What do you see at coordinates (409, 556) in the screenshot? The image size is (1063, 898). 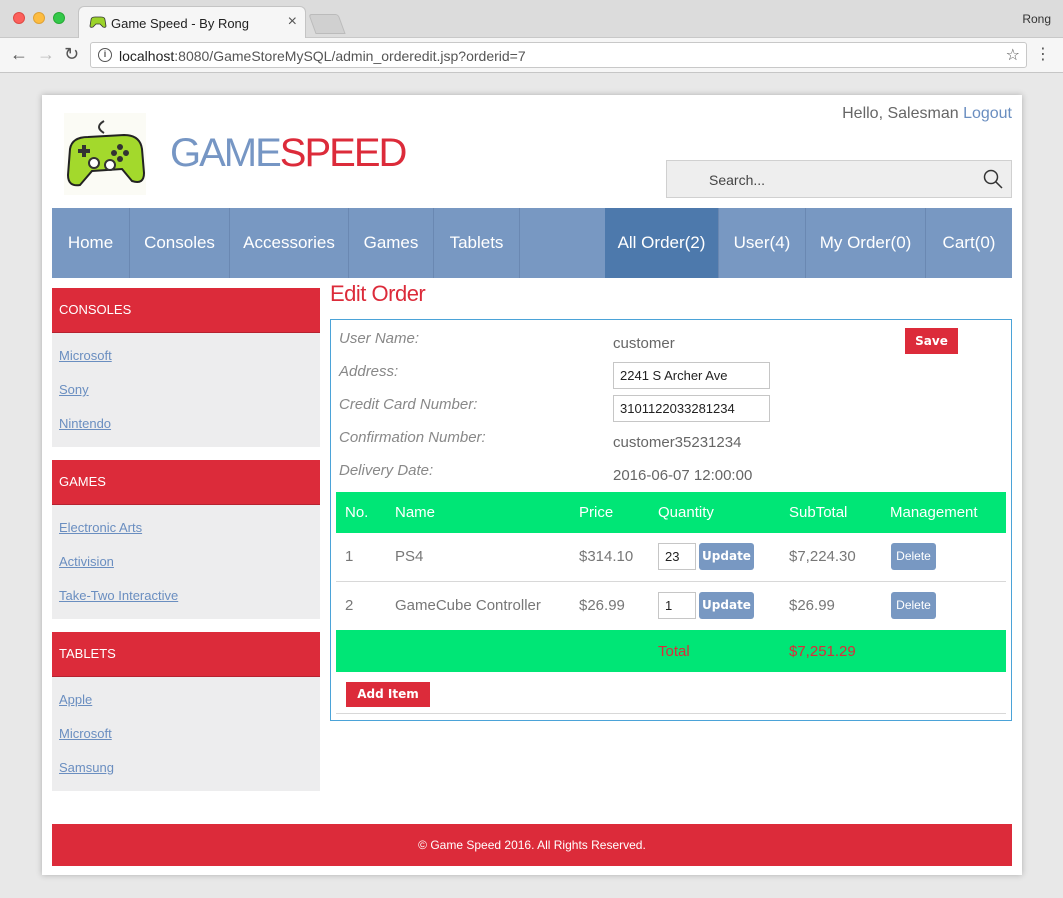 I see `row-name: PS4` at bounding box center [409, 556].